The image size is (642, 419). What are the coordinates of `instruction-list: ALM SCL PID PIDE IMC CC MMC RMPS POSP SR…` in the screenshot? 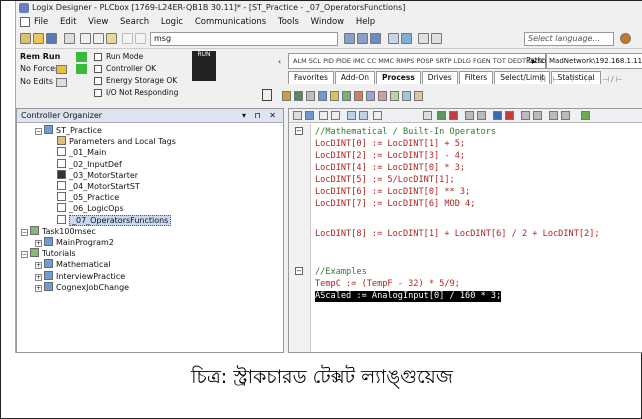 It's located at (419, 61).